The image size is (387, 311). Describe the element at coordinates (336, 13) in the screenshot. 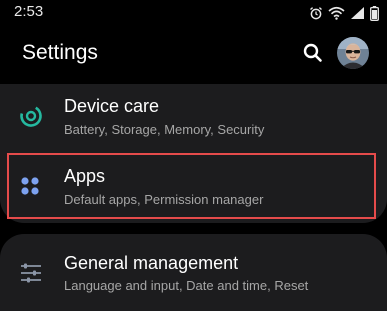

I see `wifi-icon` at that location.